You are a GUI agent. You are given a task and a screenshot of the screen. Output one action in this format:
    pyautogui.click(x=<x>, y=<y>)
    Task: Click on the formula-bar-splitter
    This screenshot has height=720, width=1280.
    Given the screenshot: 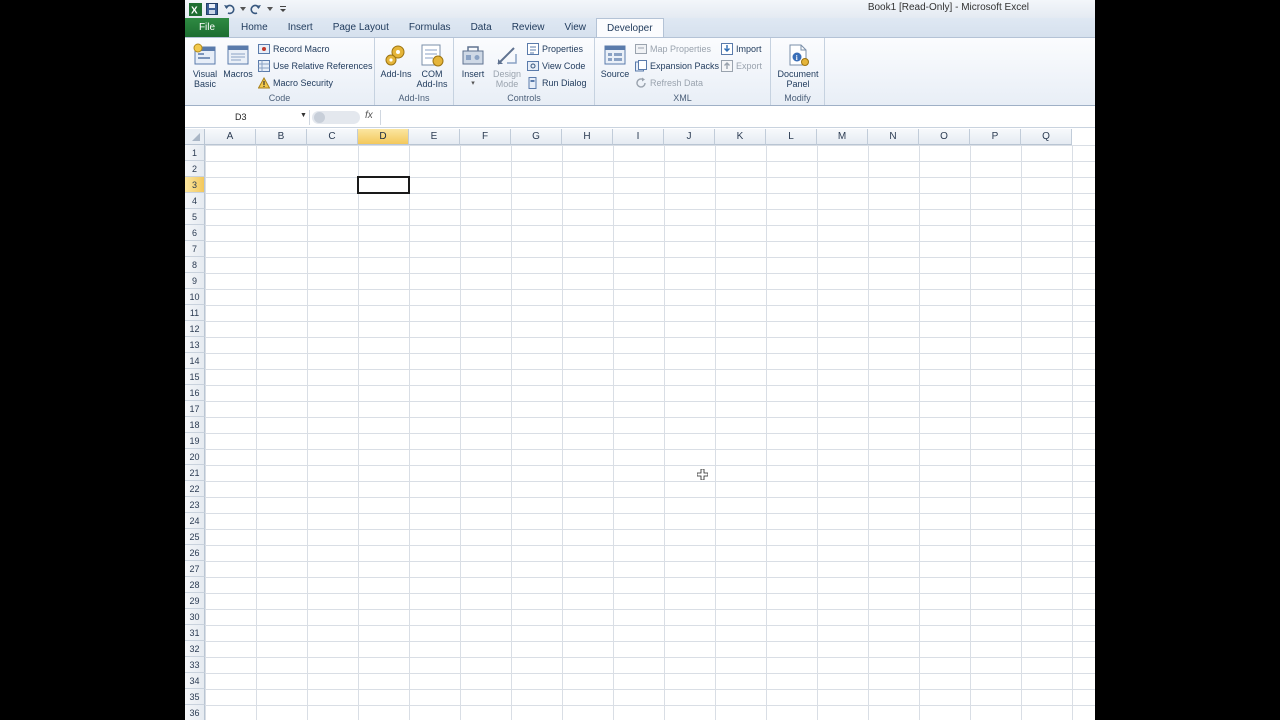 What is the action you would take?
    pyautogui.click(x=336, y=117)
    